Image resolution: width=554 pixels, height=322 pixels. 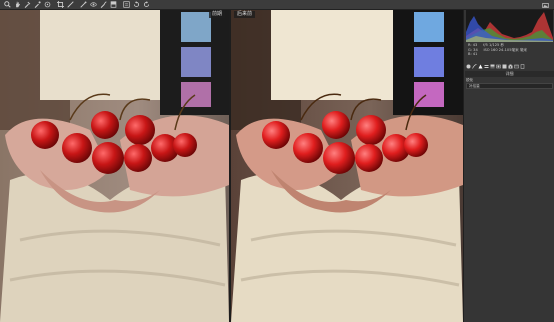 I want to click on rotate-right-icon, so click(x=146, y=4).